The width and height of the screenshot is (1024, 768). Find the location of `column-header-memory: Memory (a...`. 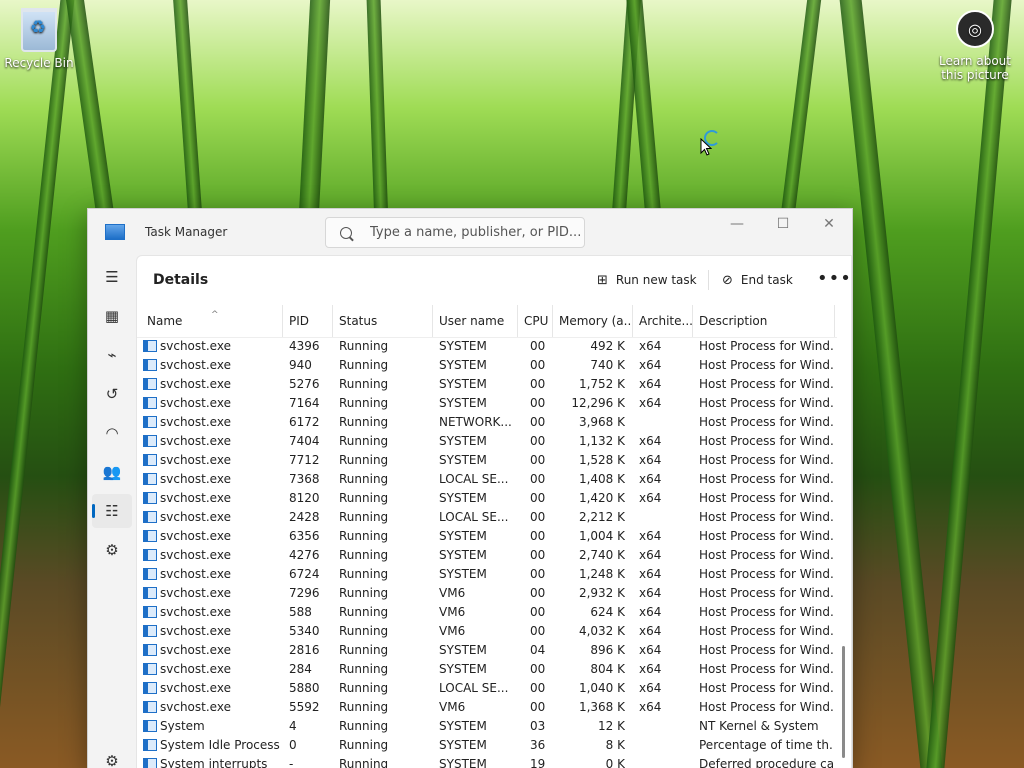

column-header-memory: Memory (a... is located at coordinates (593, 321).